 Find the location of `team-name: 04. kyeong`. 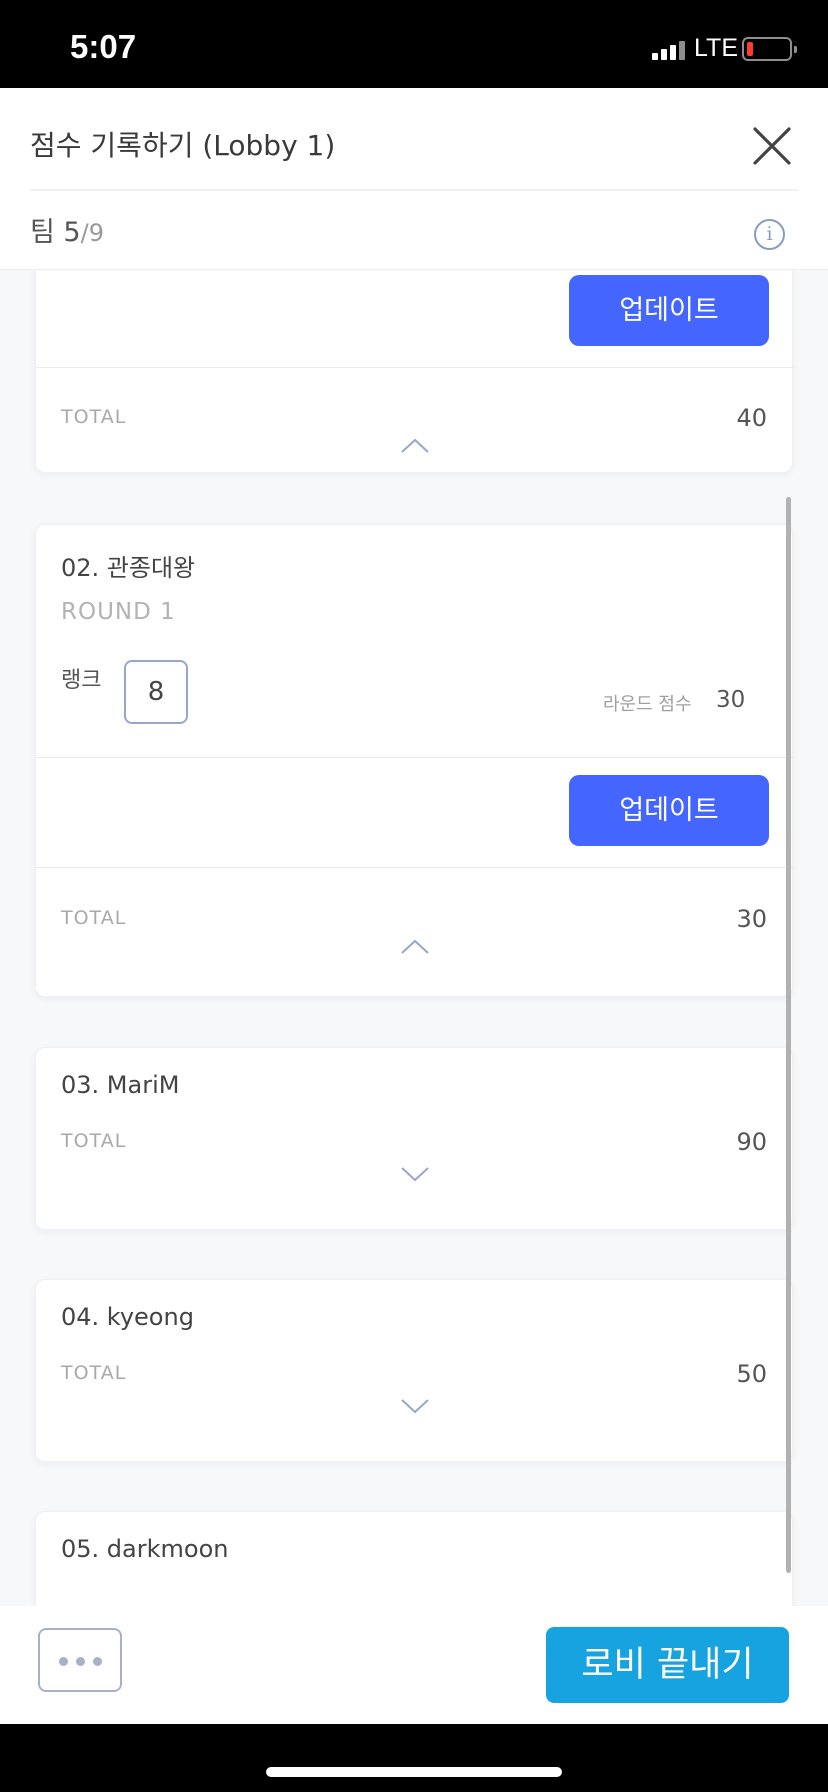

team-name: 04. kyeong is located at coordinates (127, 1317).